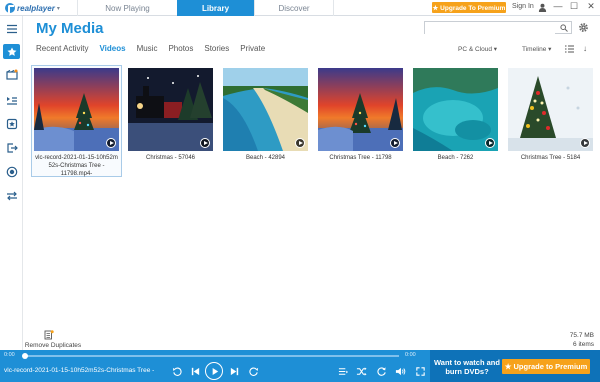 The width and height of the screenshot is (600, 382). I want to click on maximize-button: ☐, so click(574, 6).